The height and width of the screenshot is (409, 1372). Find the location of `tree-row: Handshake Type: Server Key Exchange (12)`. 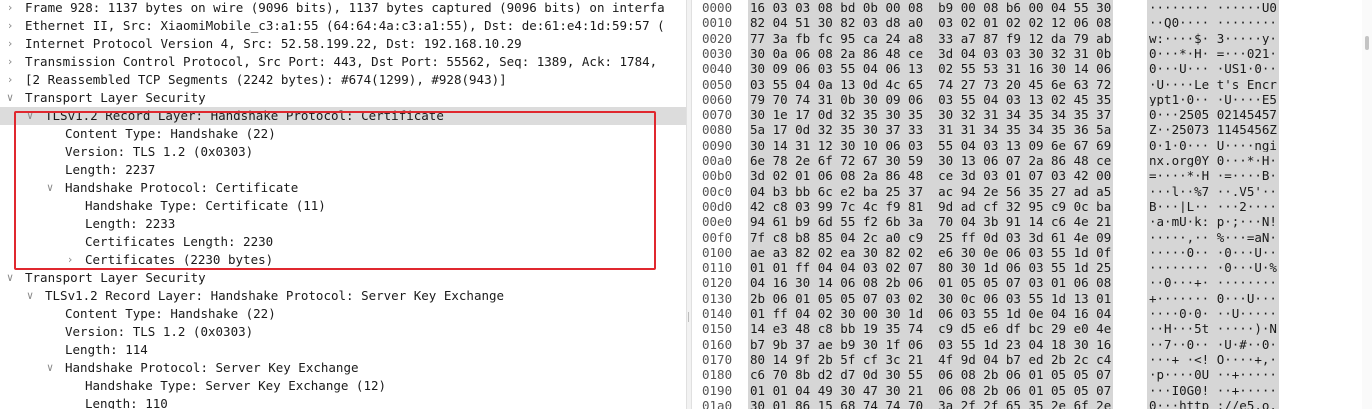

tree-row: Handshake Type: Server Key Exchange (12) is located at coordinates (343, 386).